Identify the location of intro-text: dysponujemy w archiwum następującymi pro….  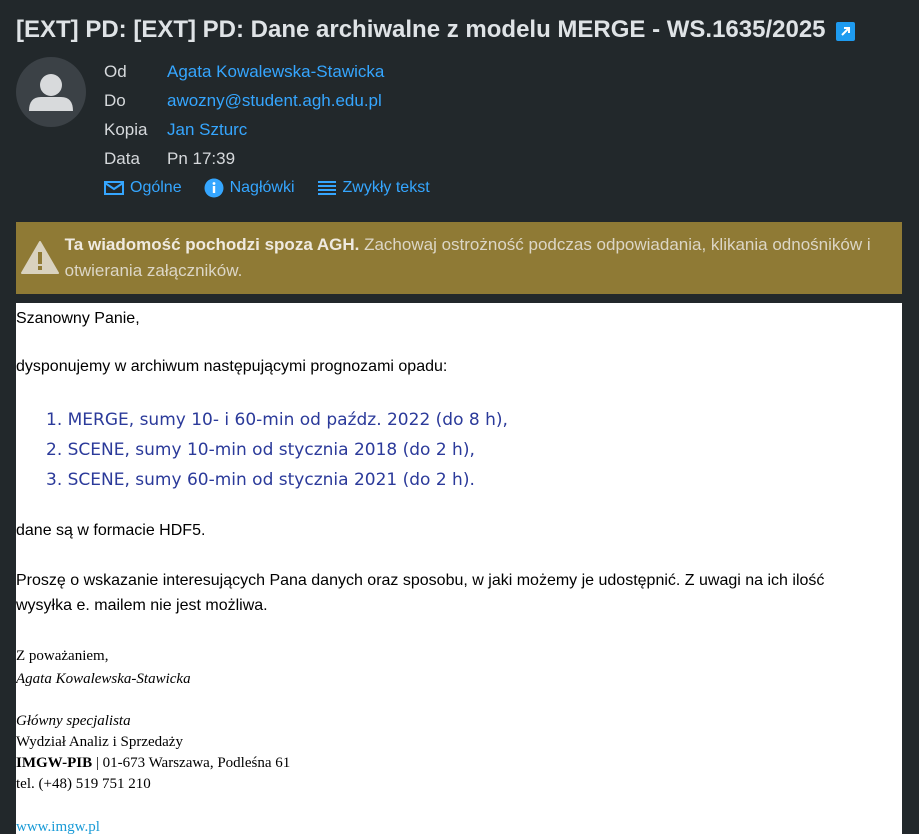
(232, 366).